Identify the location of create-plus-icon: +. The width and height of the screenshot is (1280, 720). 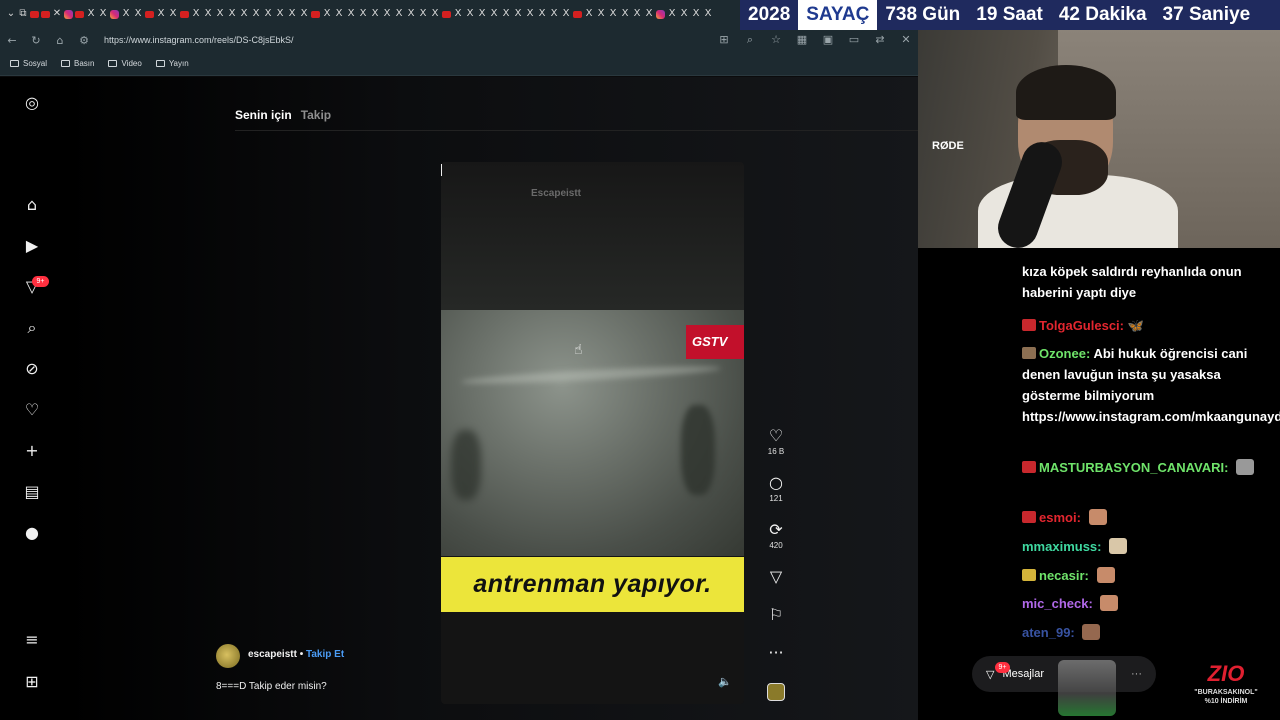
(32, 451).